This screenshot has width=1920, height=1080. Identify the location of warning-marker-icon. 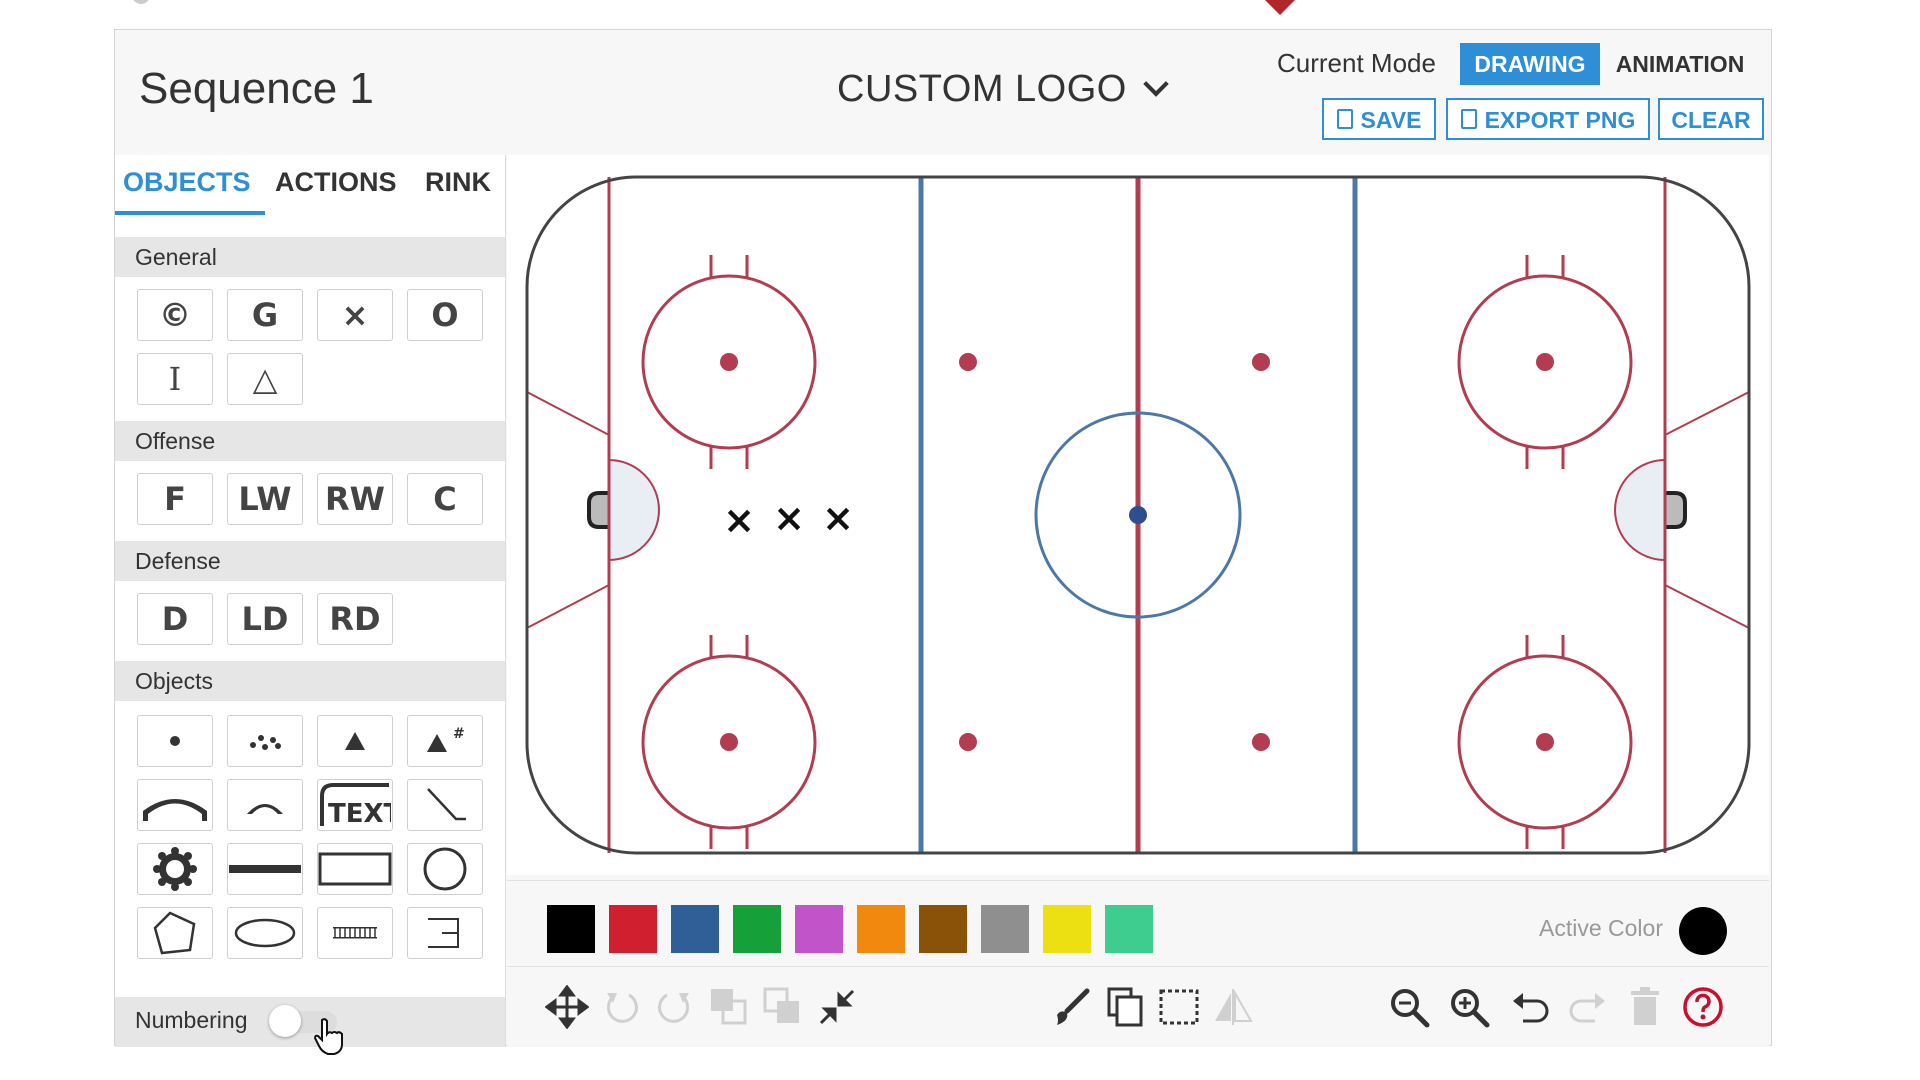
(1280, 7).